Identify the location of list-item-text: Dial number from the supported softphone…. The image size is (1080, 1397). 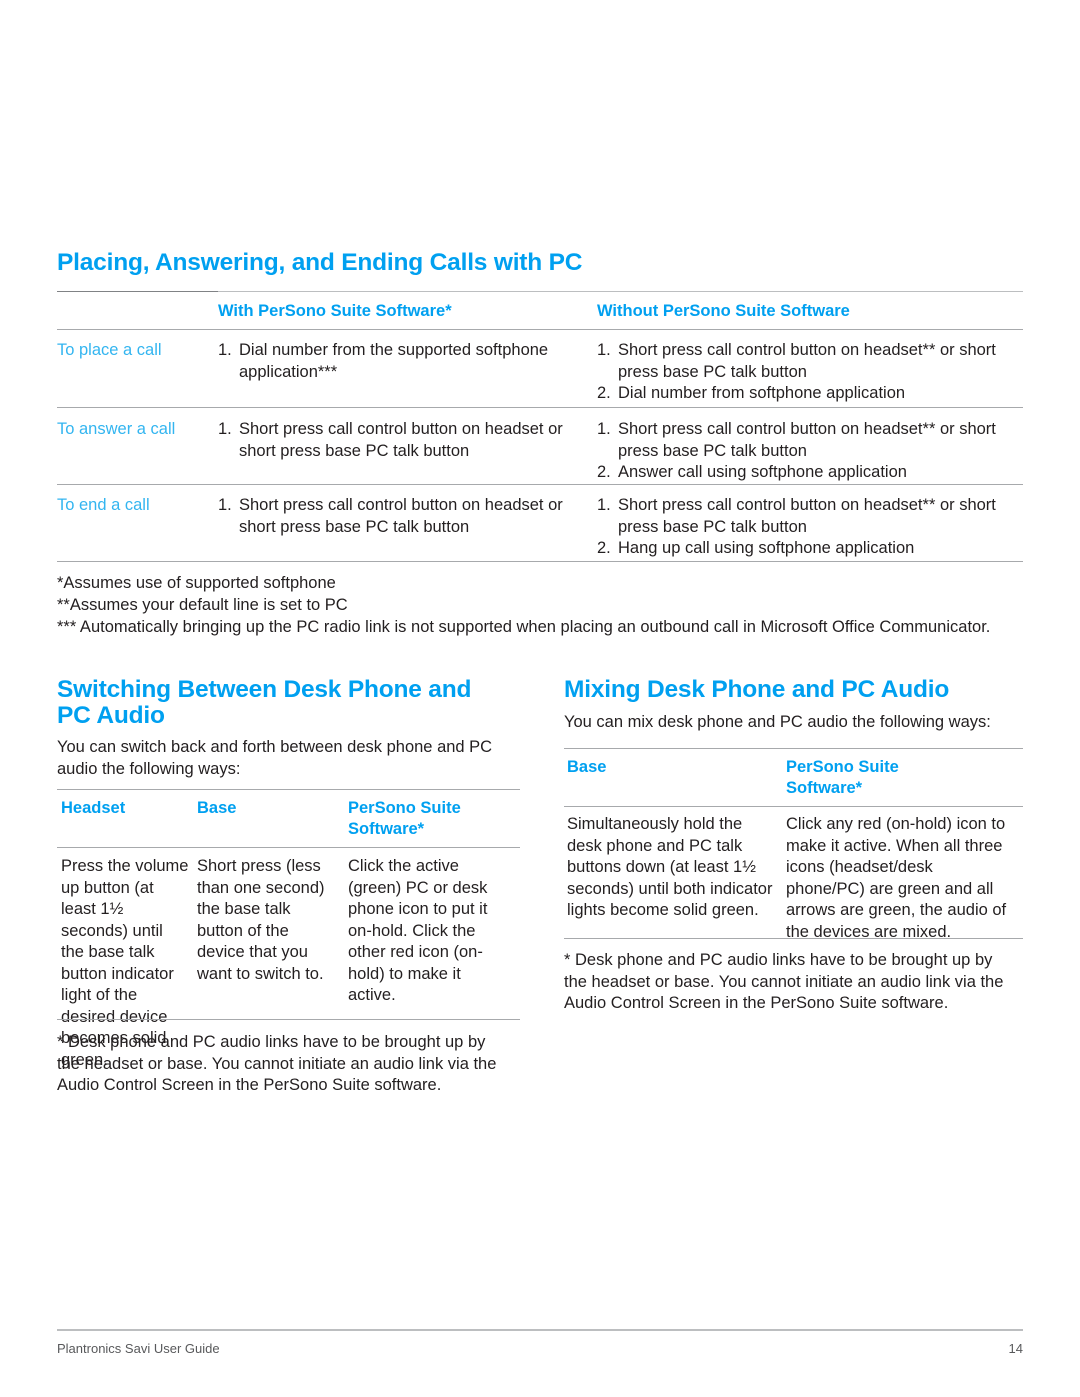
(394, 361).